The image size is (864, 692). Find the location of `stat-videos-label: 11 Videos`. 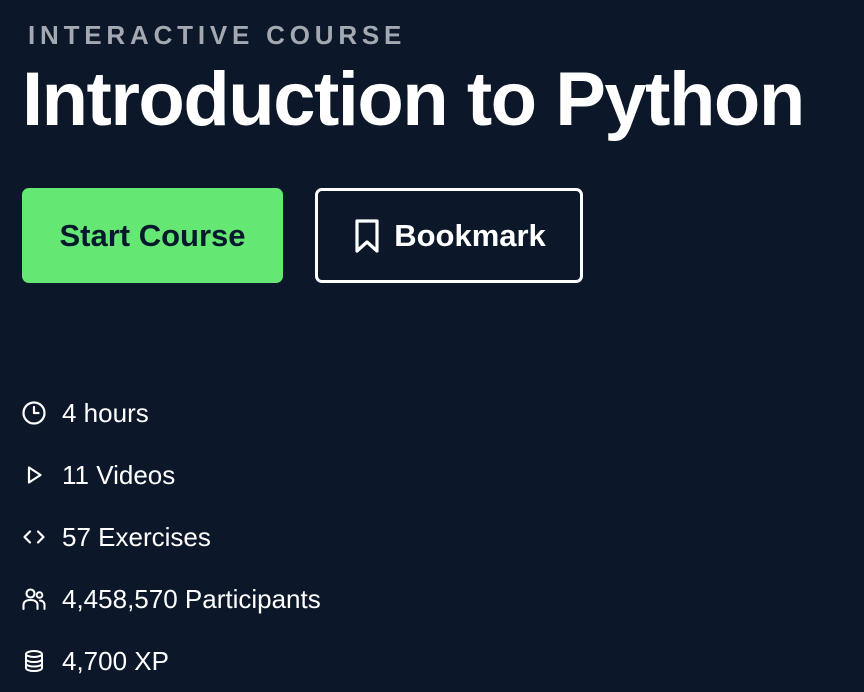

stat-videos-label: 11 Videos is located at coordinates (119, 474).